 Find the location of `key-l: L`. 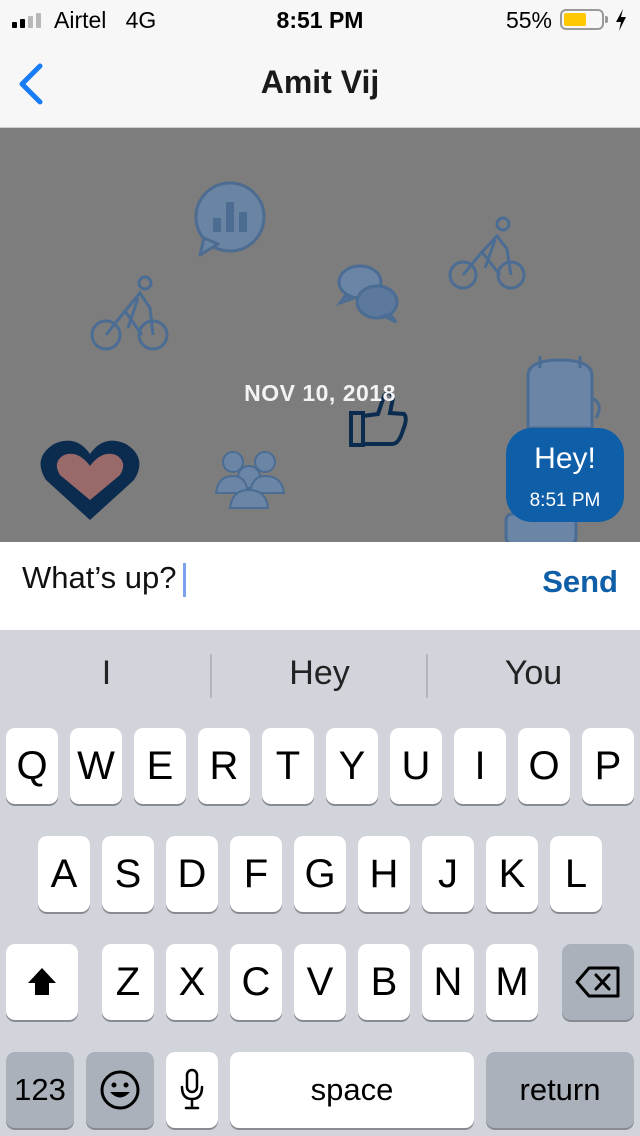

key-l: L is located at coordinates (576, 874).